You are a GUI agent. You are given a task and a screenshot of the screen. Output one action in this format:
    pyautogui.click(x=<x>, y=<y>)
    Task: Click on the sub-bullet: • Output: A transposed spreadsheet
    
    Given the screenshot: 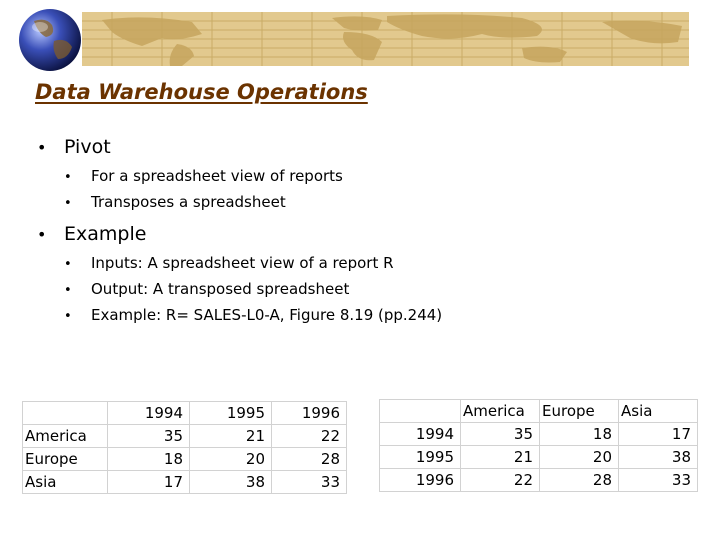 What is the action you would take?
    pyautogui.click(x=362, y=290)
    